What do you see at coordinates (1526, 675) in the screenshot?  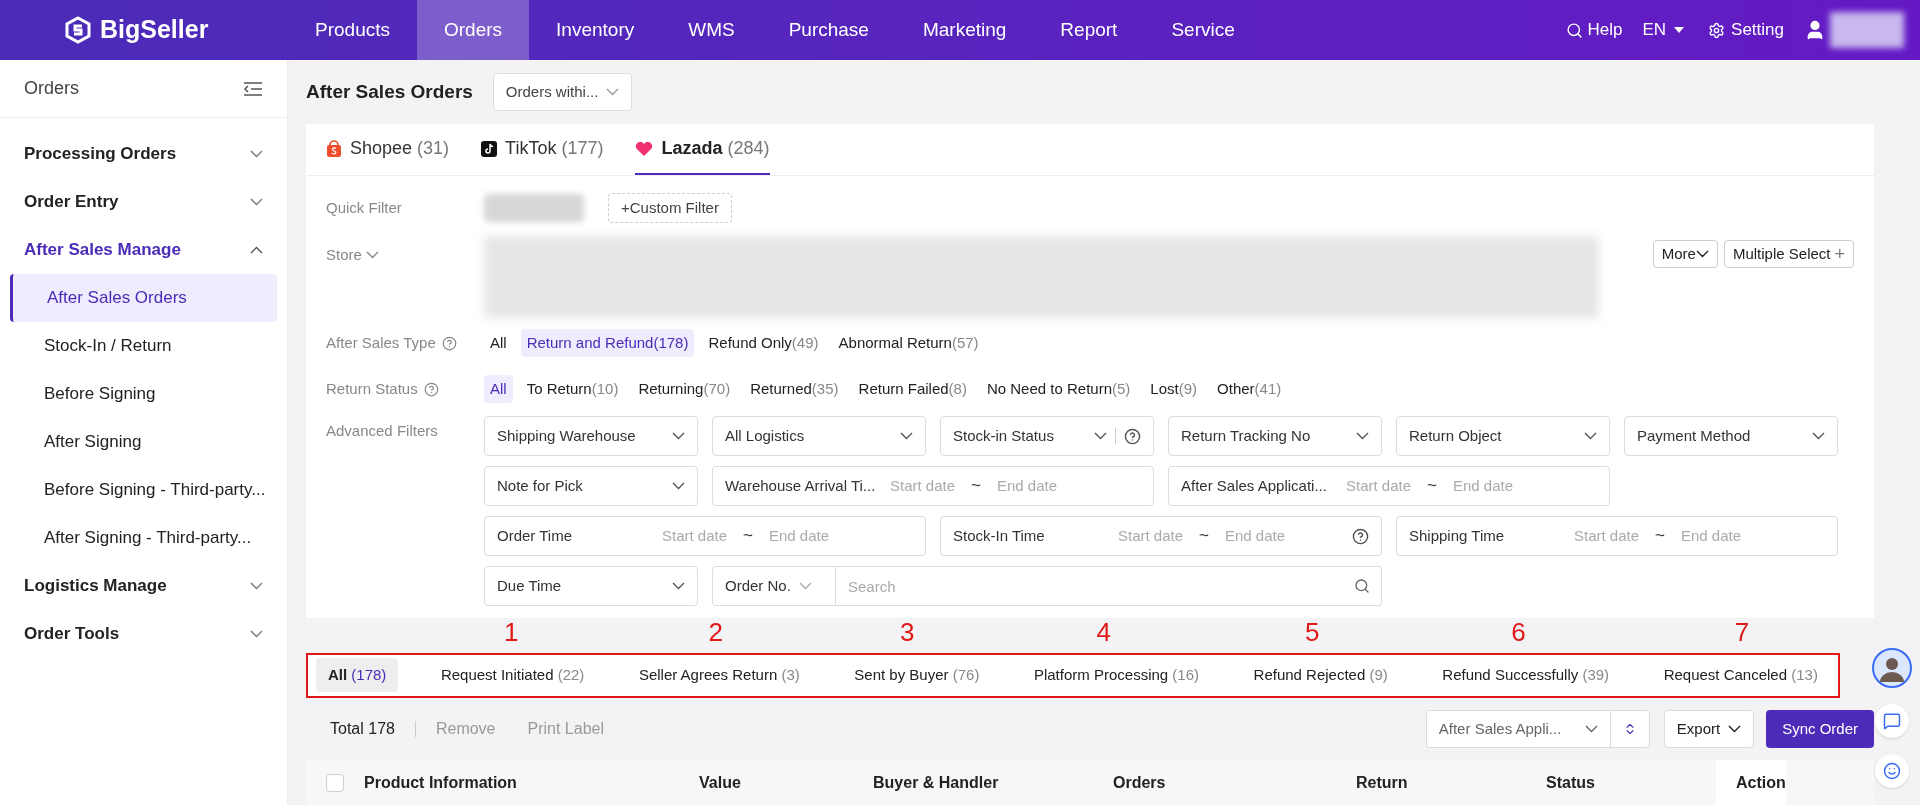 I see `status-tab: Refund Successfully (39)` at bounding box center [1526, 675].